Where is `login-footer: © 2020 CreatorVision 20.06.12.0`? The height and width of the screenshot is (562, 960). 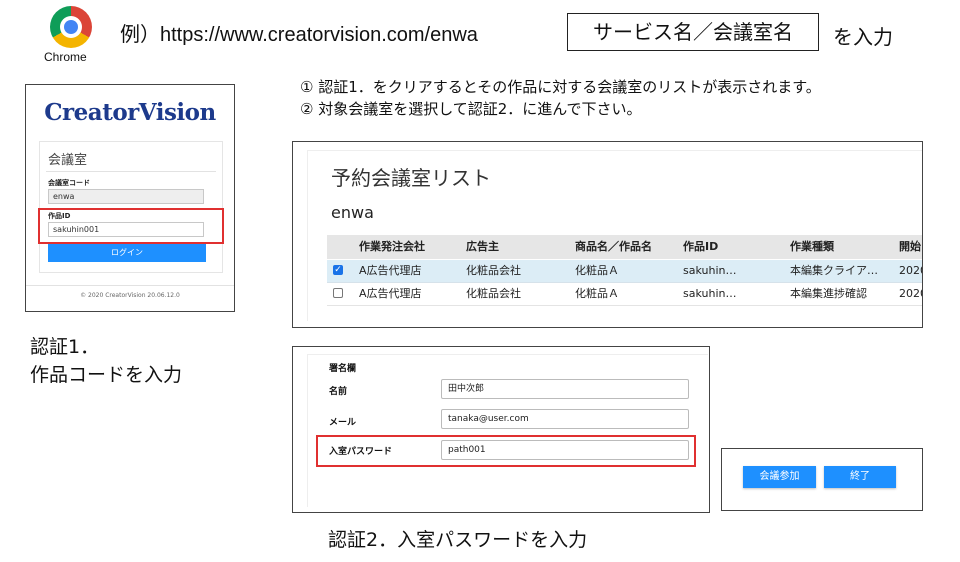
login-footer: © 2020 CreatorVision 20.06.12.0 is located at coordinates (130, 295).